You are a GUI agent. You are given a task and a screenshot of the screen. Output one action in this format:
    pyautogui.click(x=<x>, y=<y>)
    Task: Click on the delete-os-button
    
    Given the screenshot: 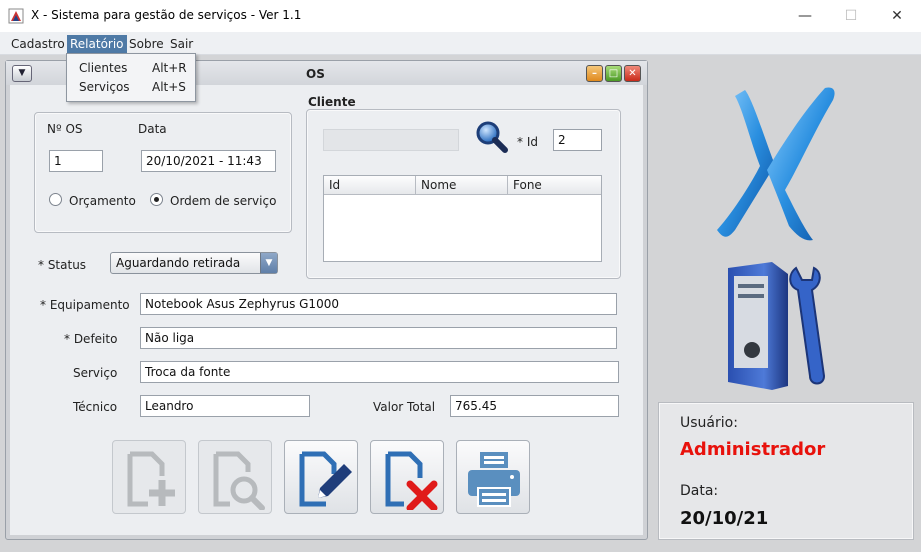 What is the action you would take?
    pyautogui.click(x=407, y=477)
    